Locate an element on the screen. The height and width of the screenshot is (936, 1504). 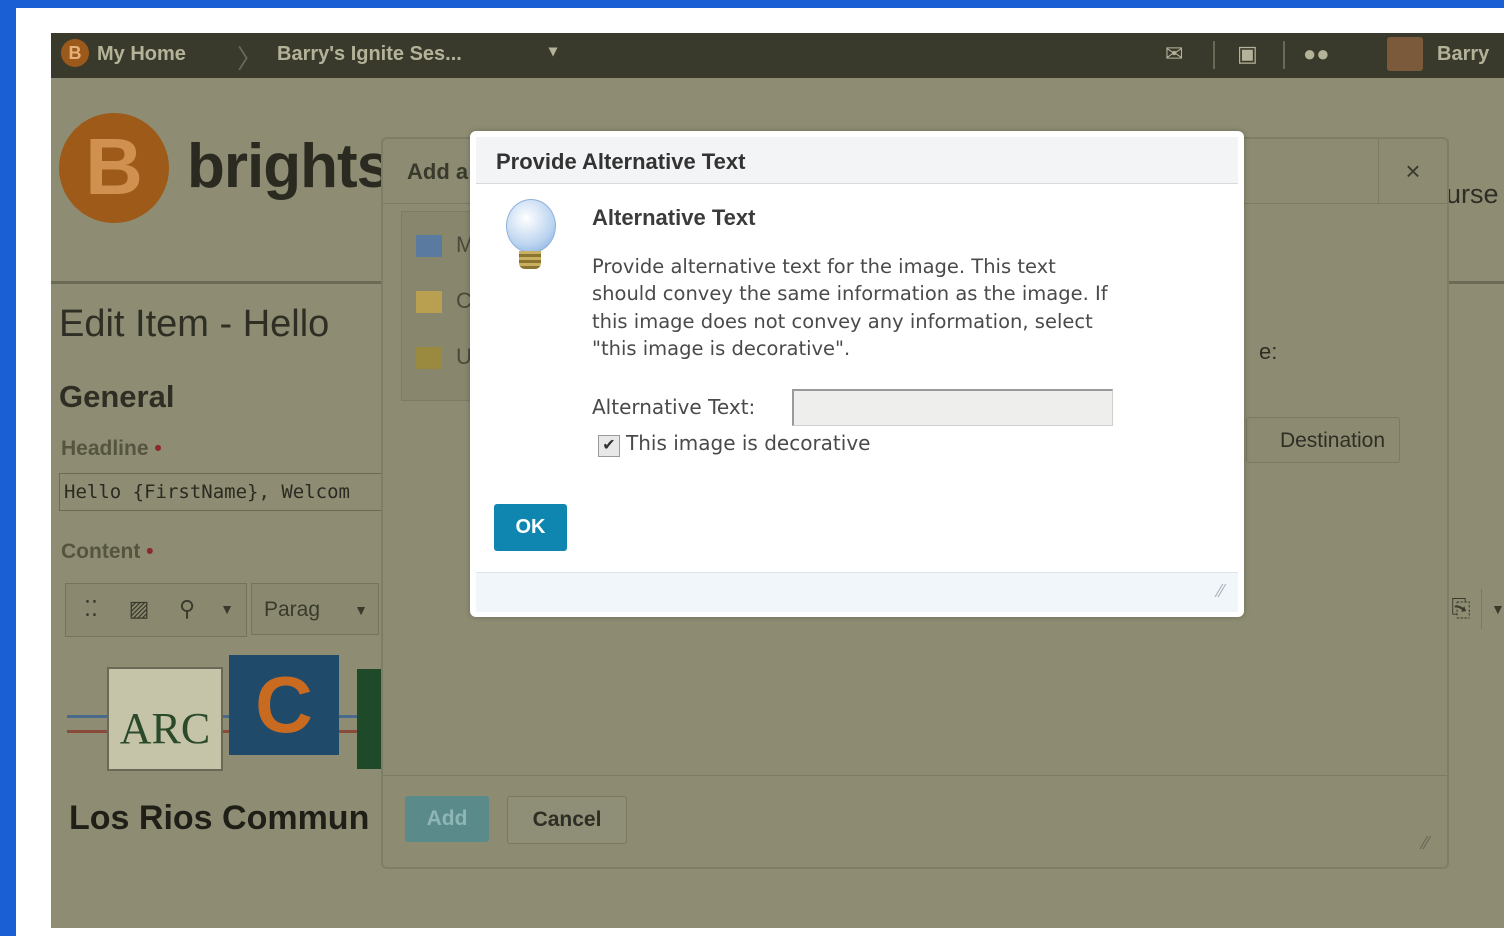
content-label-text: Content is located at coordinates (101, 551).